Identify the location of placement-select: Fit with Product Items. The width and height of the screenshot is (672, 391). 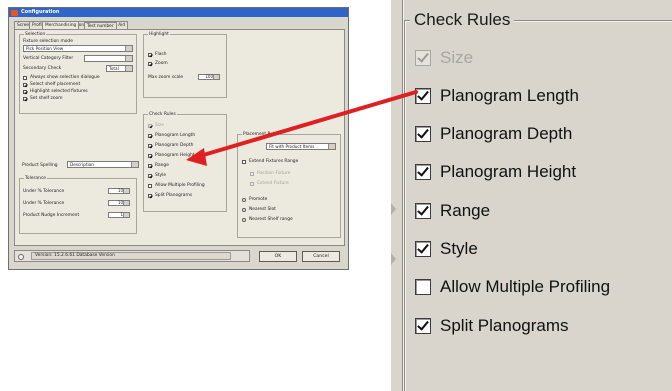
(301, 146).